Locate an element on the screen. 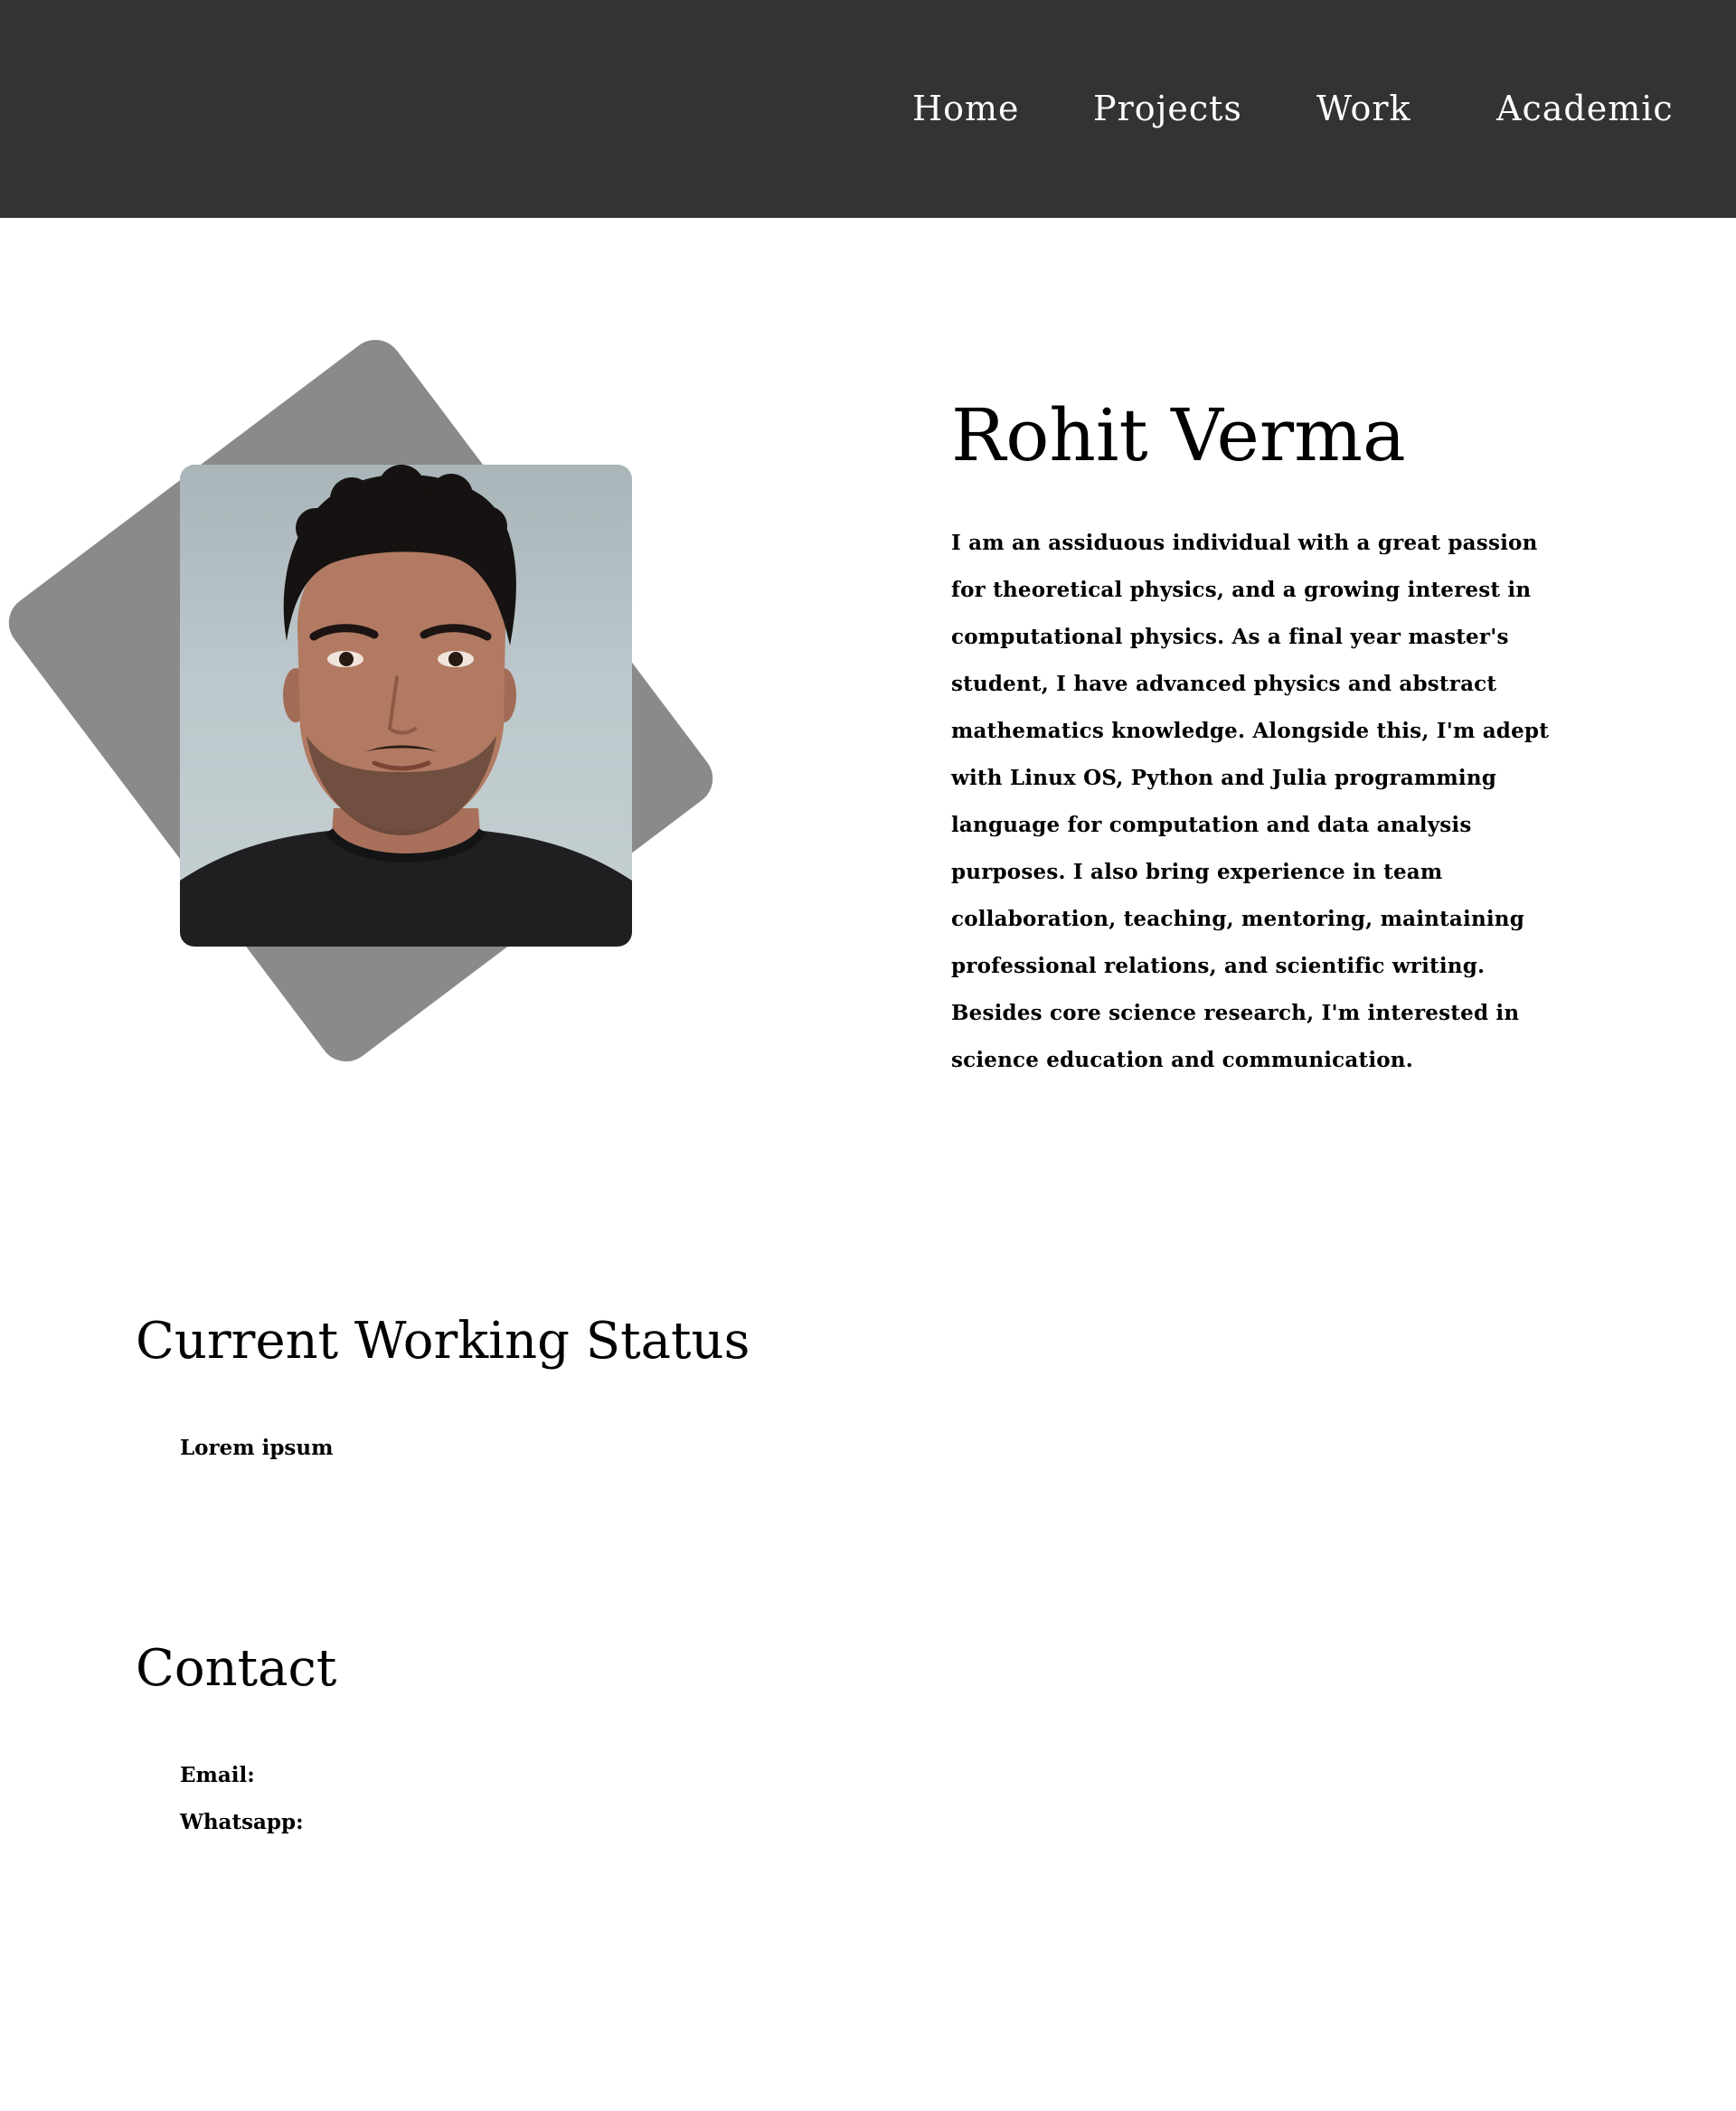  current-status-text: Lorem ipsum is located at coordinates (257, 1448).